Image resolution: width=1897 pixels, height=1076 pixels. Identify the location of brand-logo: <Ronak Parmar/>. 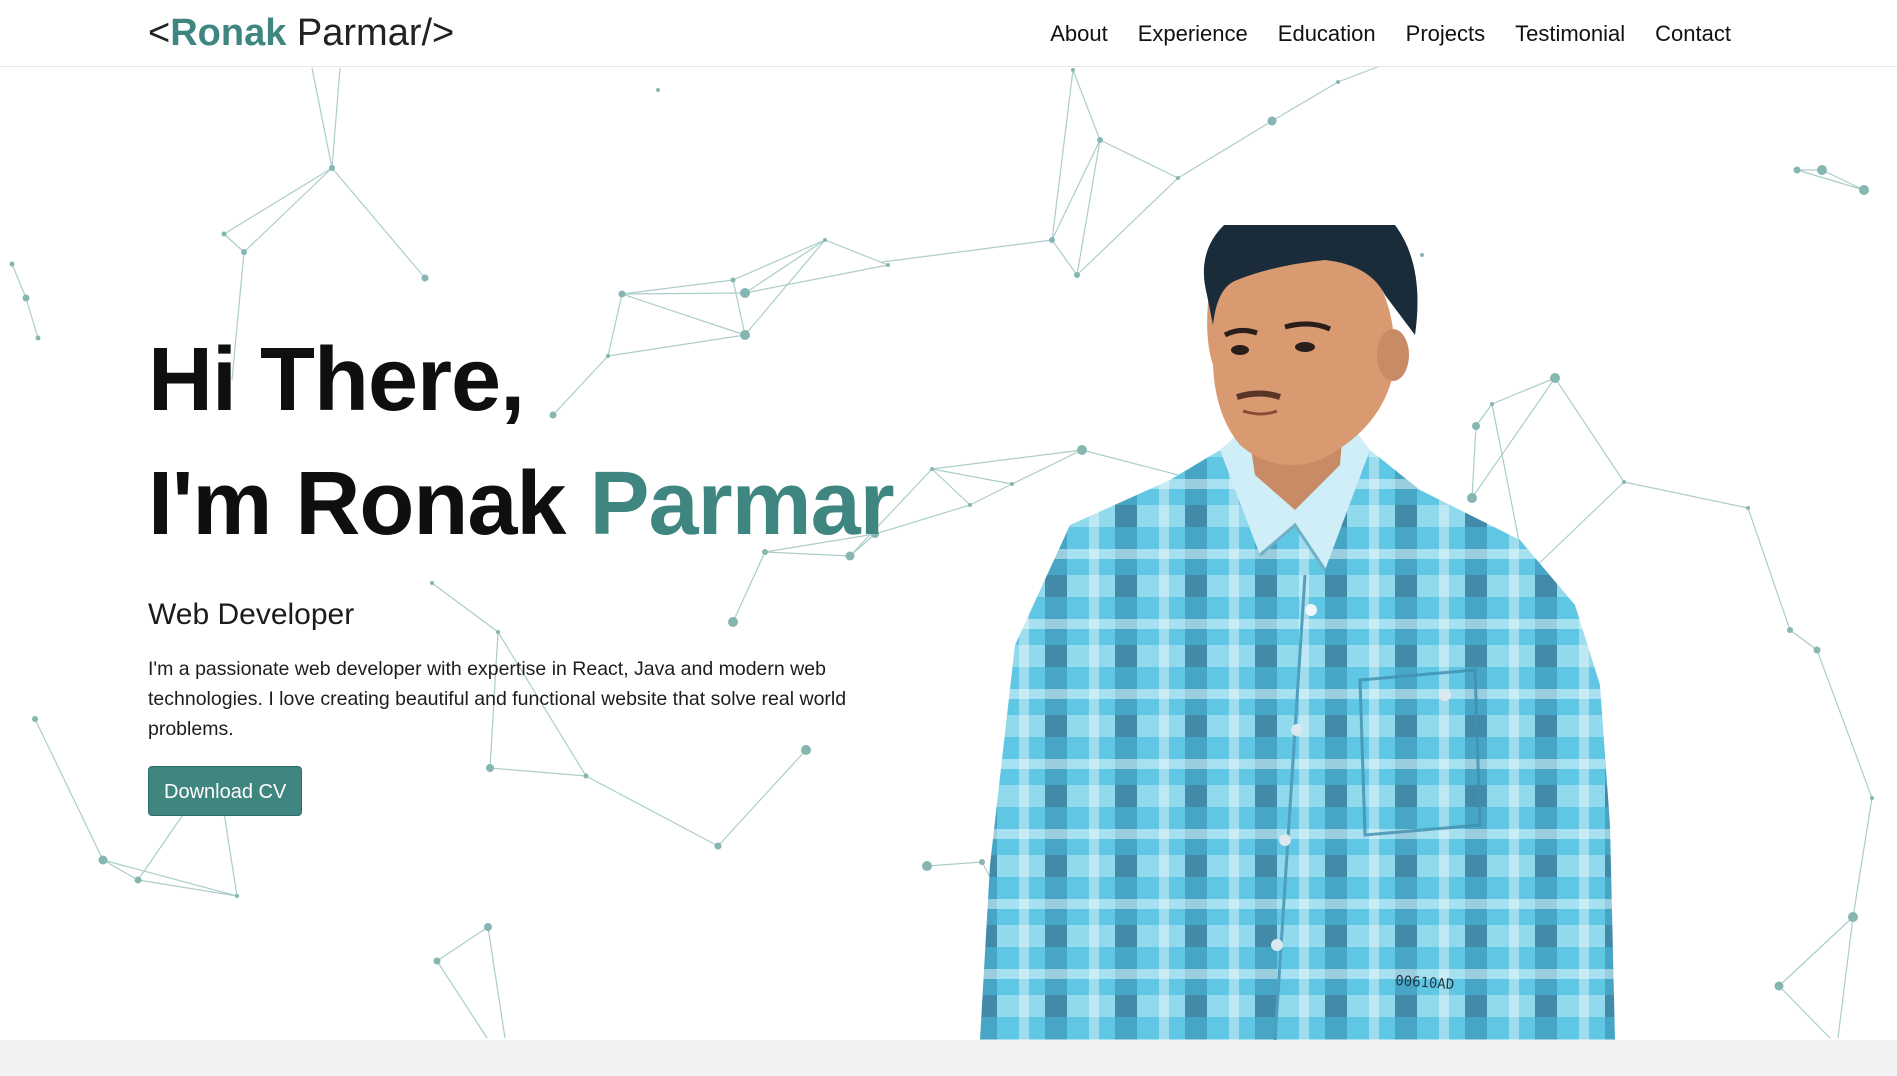
(301, 33).